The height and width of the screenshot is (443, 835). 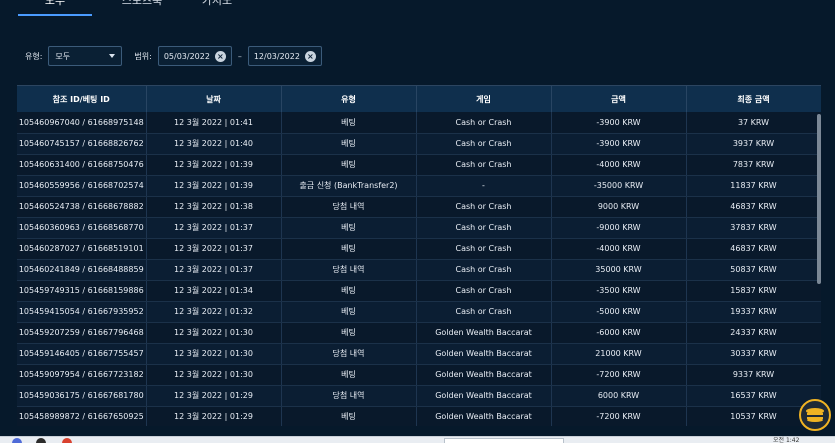 I want to click on game-cell: Golden Wealth Baccarat, so click(x=484, y=375).